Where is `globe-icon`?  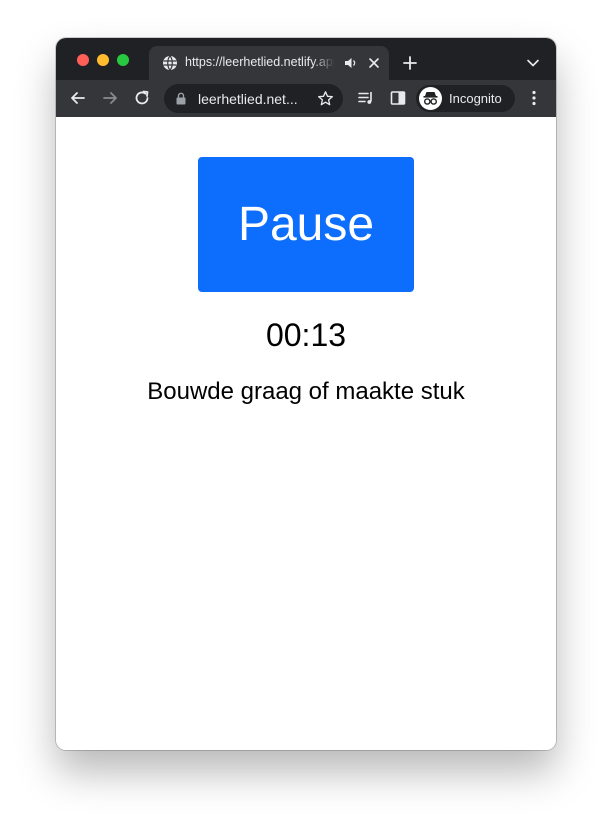
globe-icon is located at coordinates (170, 63).